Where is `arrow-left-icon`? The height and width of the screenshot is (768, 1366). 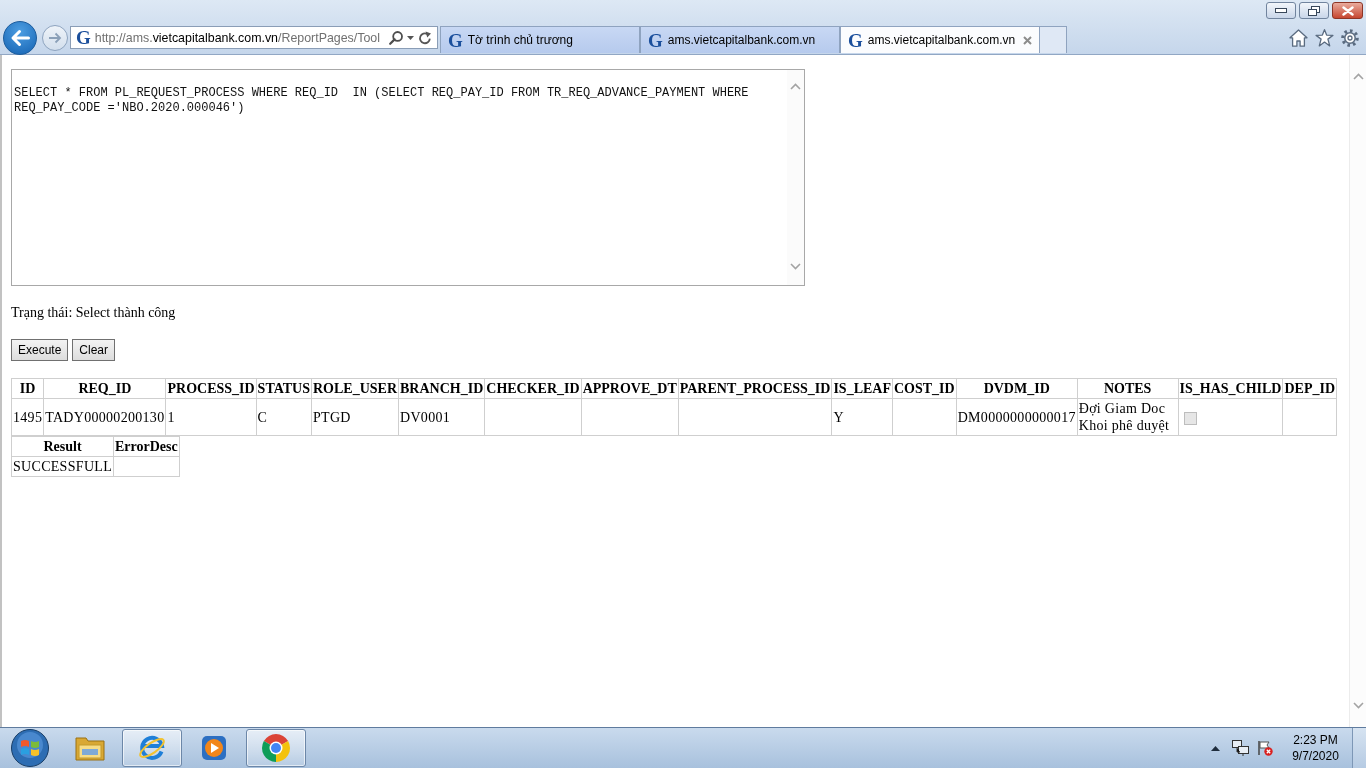 arrow-left-icon is located at coordinates (20, 37).